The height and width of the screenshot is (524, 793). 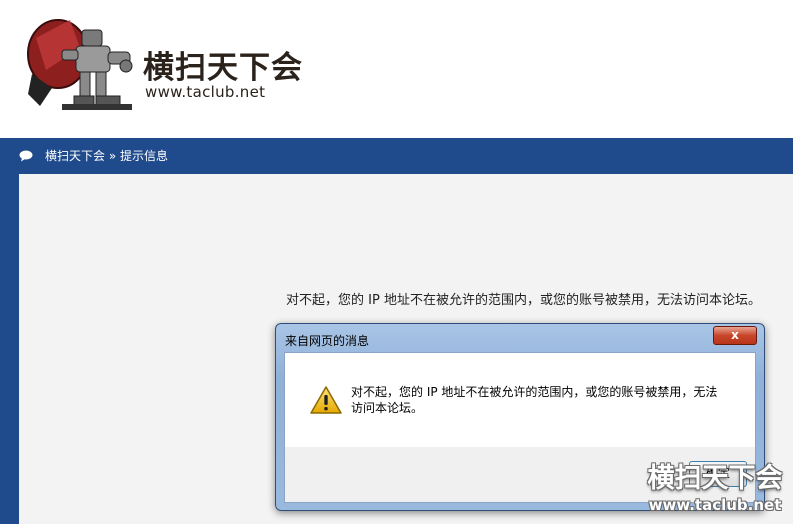 I want to click on close-button: x, so click(x=735, y=335).